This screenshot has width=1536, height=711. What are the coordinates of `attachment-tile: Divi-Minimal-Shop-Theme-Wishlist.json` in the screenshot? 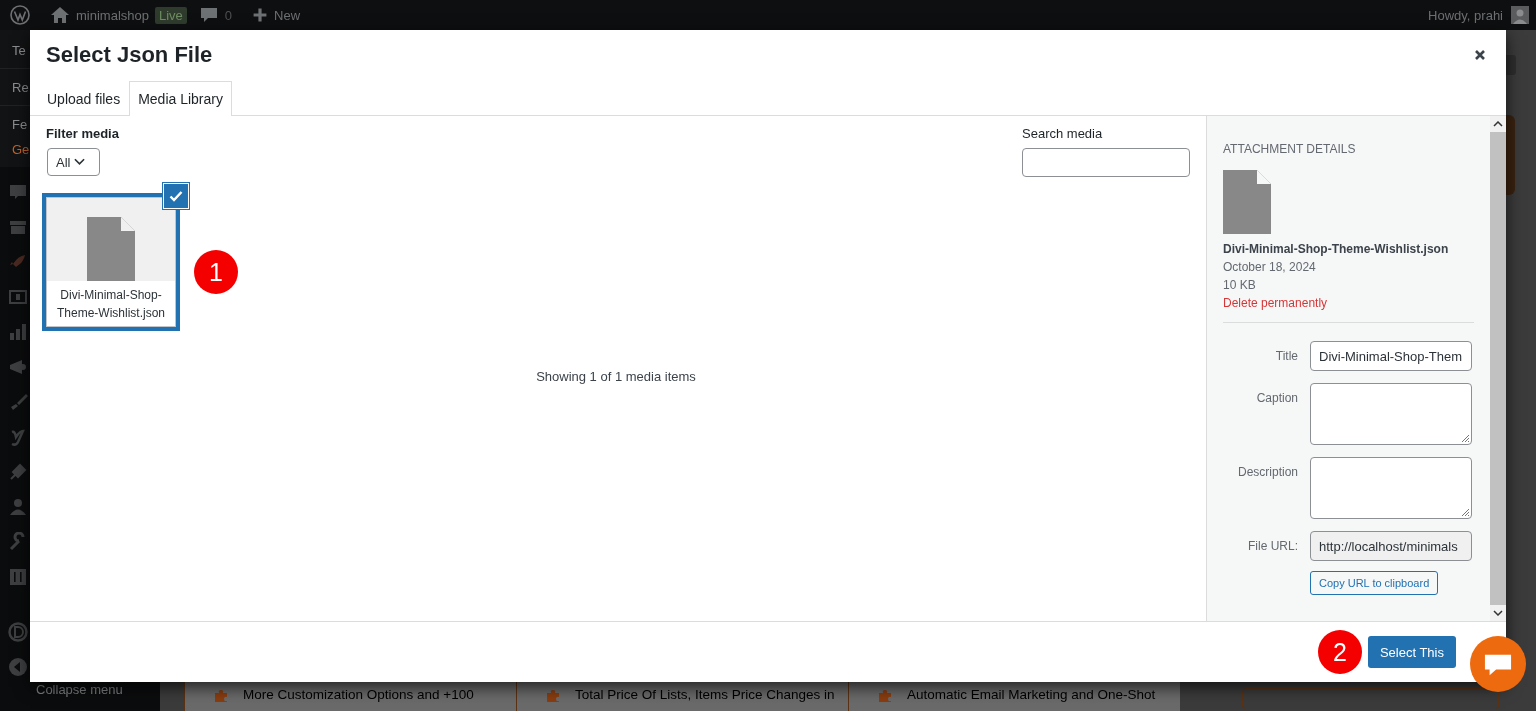 It's located at (111, 262).